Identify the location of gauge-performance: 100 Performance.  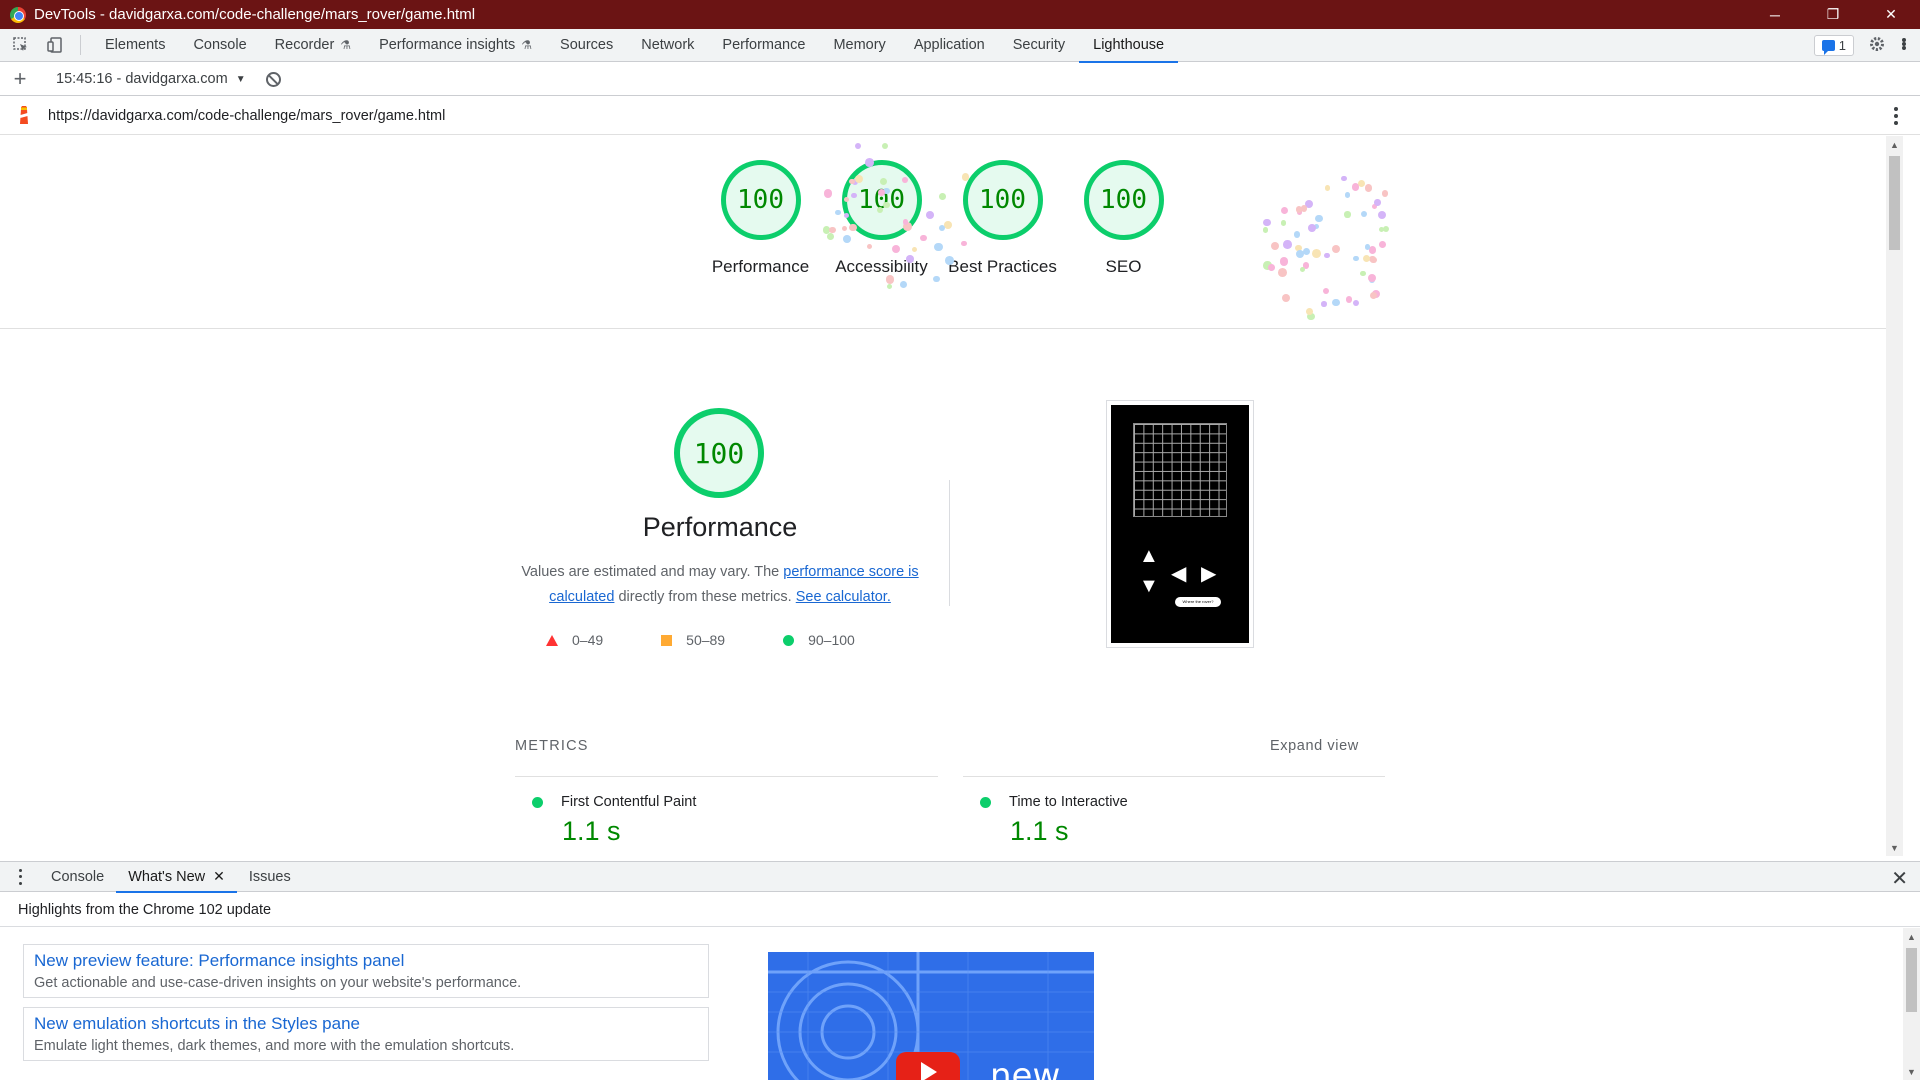
(760, 219).